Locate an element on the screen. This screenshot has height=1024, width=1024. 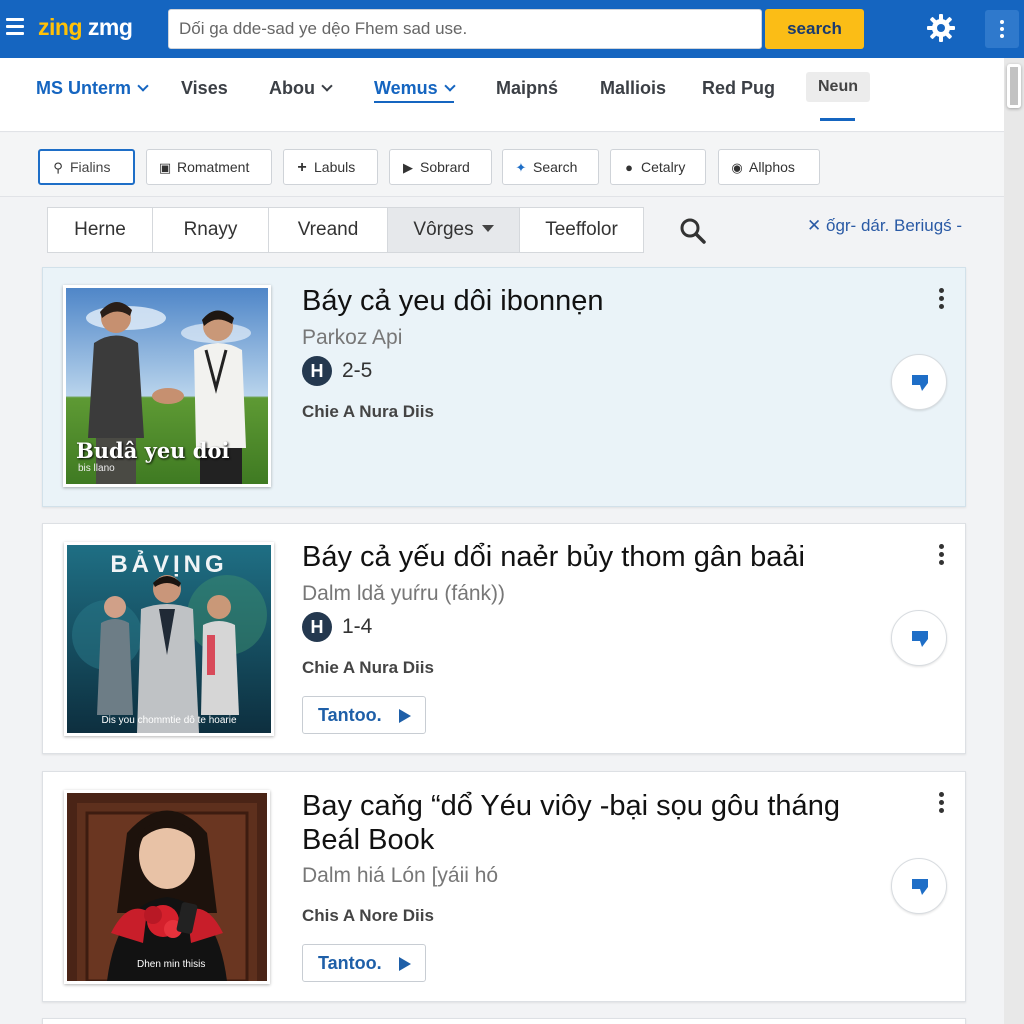
tab-teeffolor: Teeffolor is located at coordinates (581, 230).